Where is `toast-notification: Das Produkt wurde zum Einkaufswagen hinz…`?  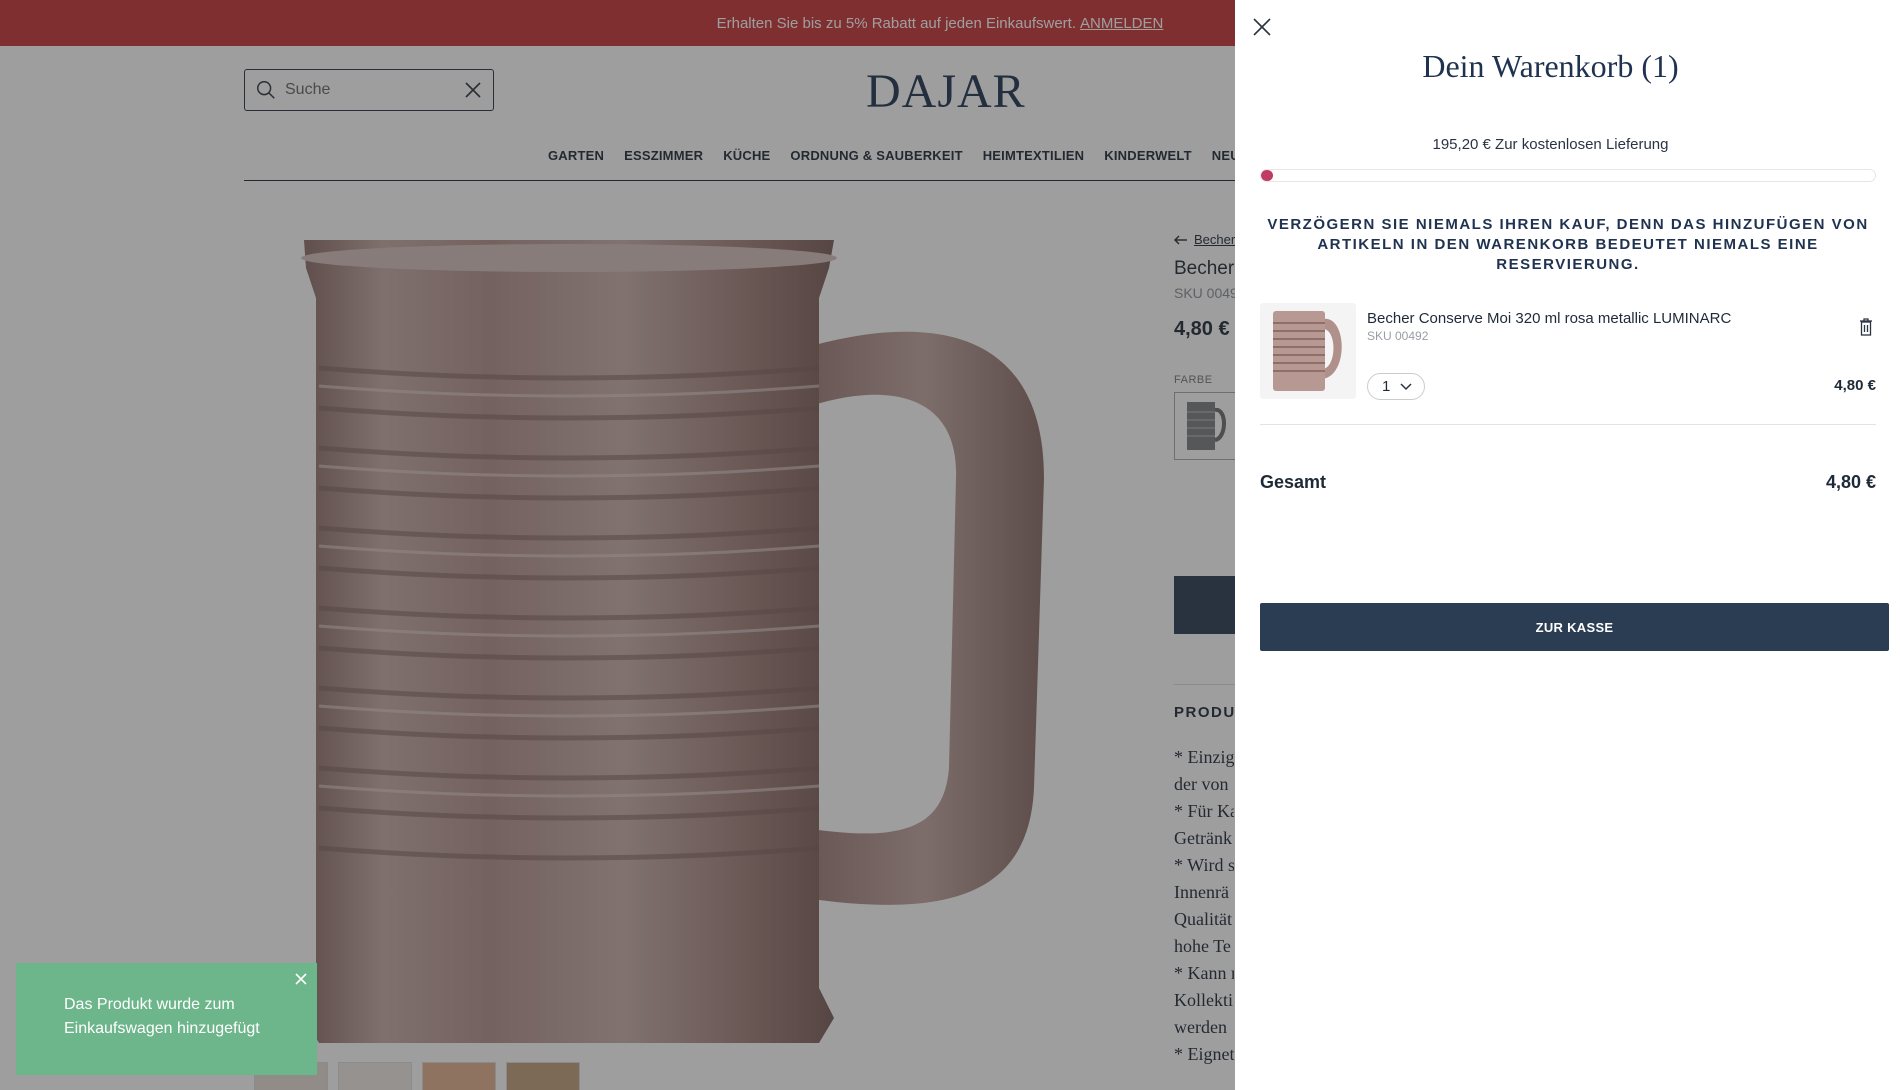
toast-notification: Das Produkt wurde zum Einkaufswagen hinz… is located at coordinates (166, 1019).